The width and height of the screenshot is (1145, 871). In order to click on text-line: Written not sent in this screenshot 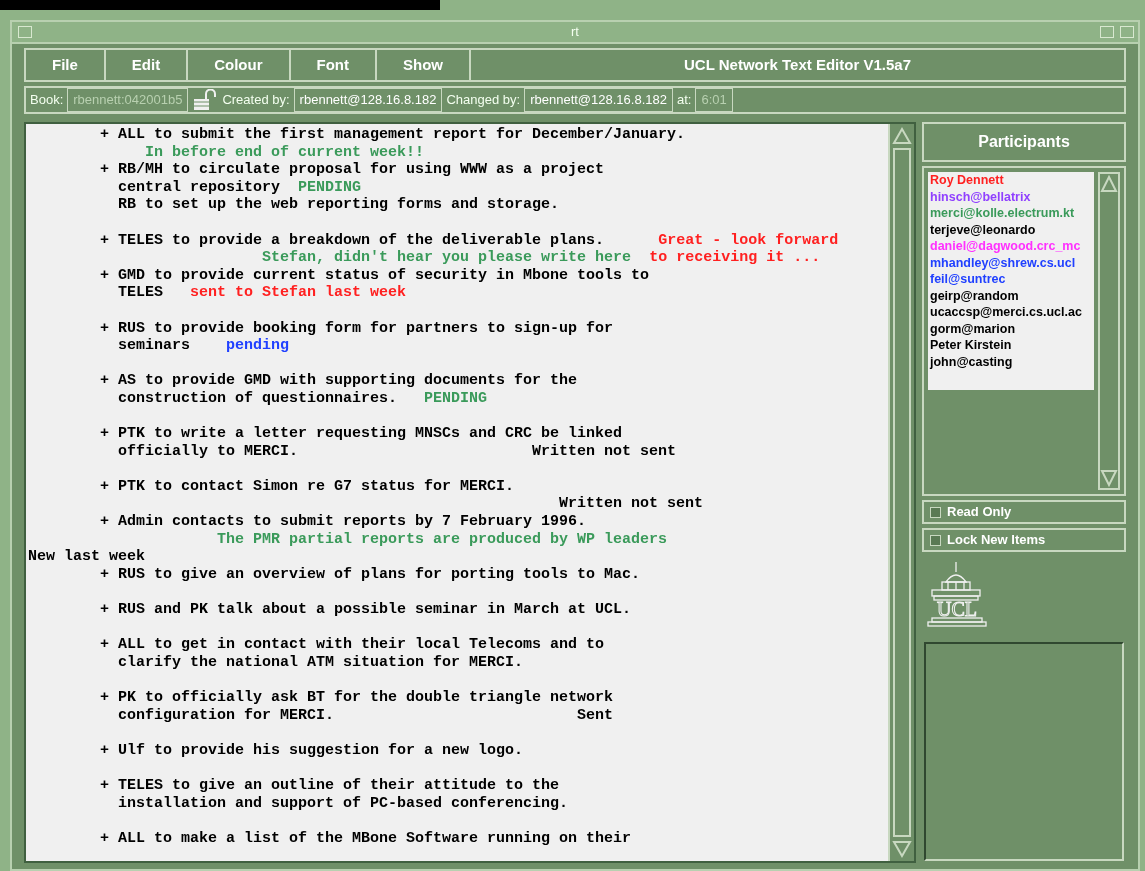, I will do `click(631, 504)`.